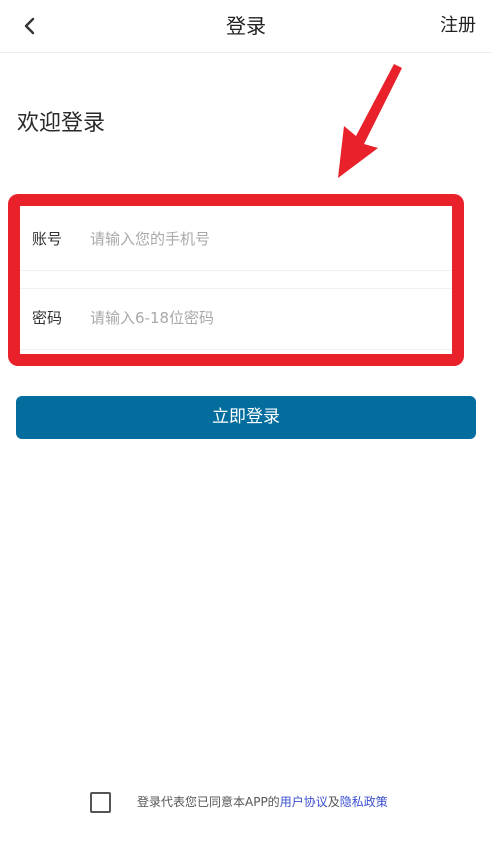  I want to click on password-row: 密码, so click(236, 319).